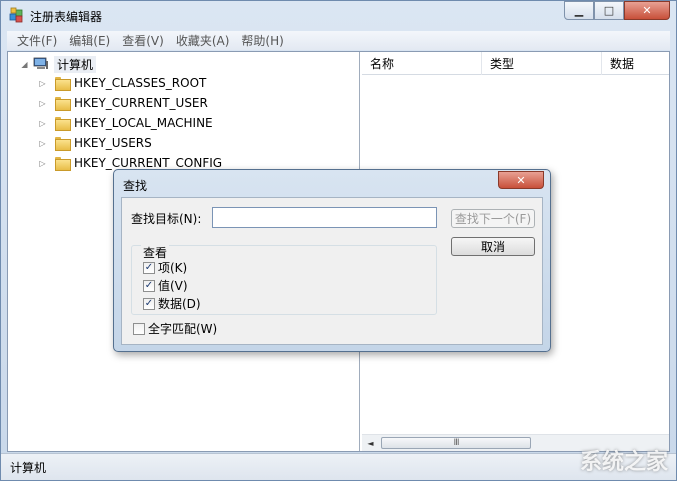 This screenshot has height=481, width=677. I want to click on tree-item-label: HKEY_CURRENT_CONFIG, so click(148, 163).